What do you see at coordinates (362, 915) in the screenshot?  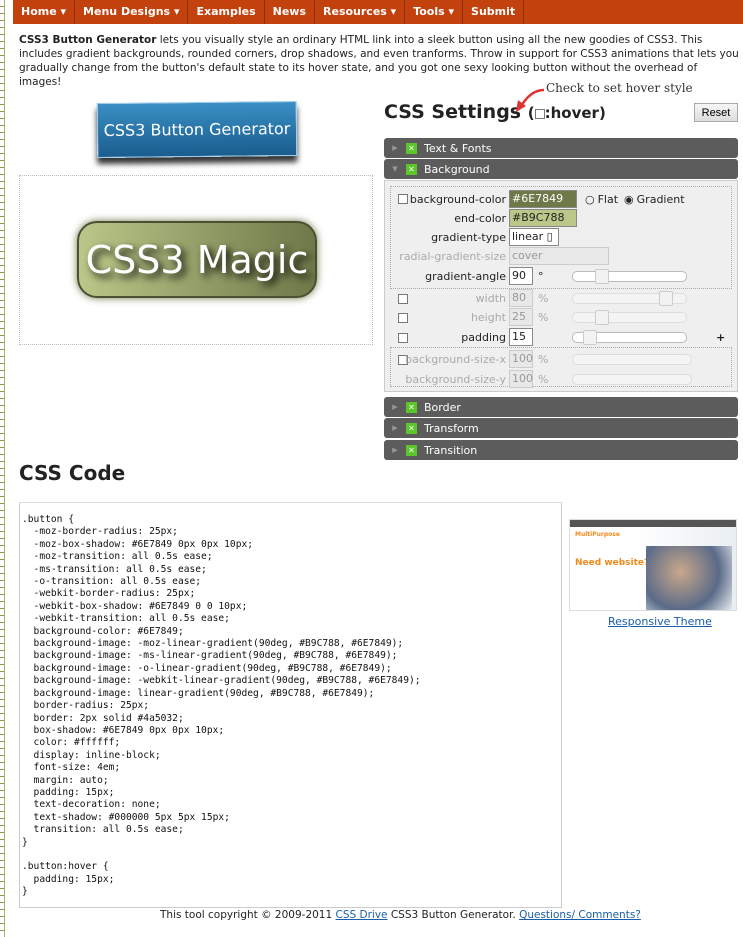 I see `css-drive-link: CSS Drive` at bounding box center [362, 915].